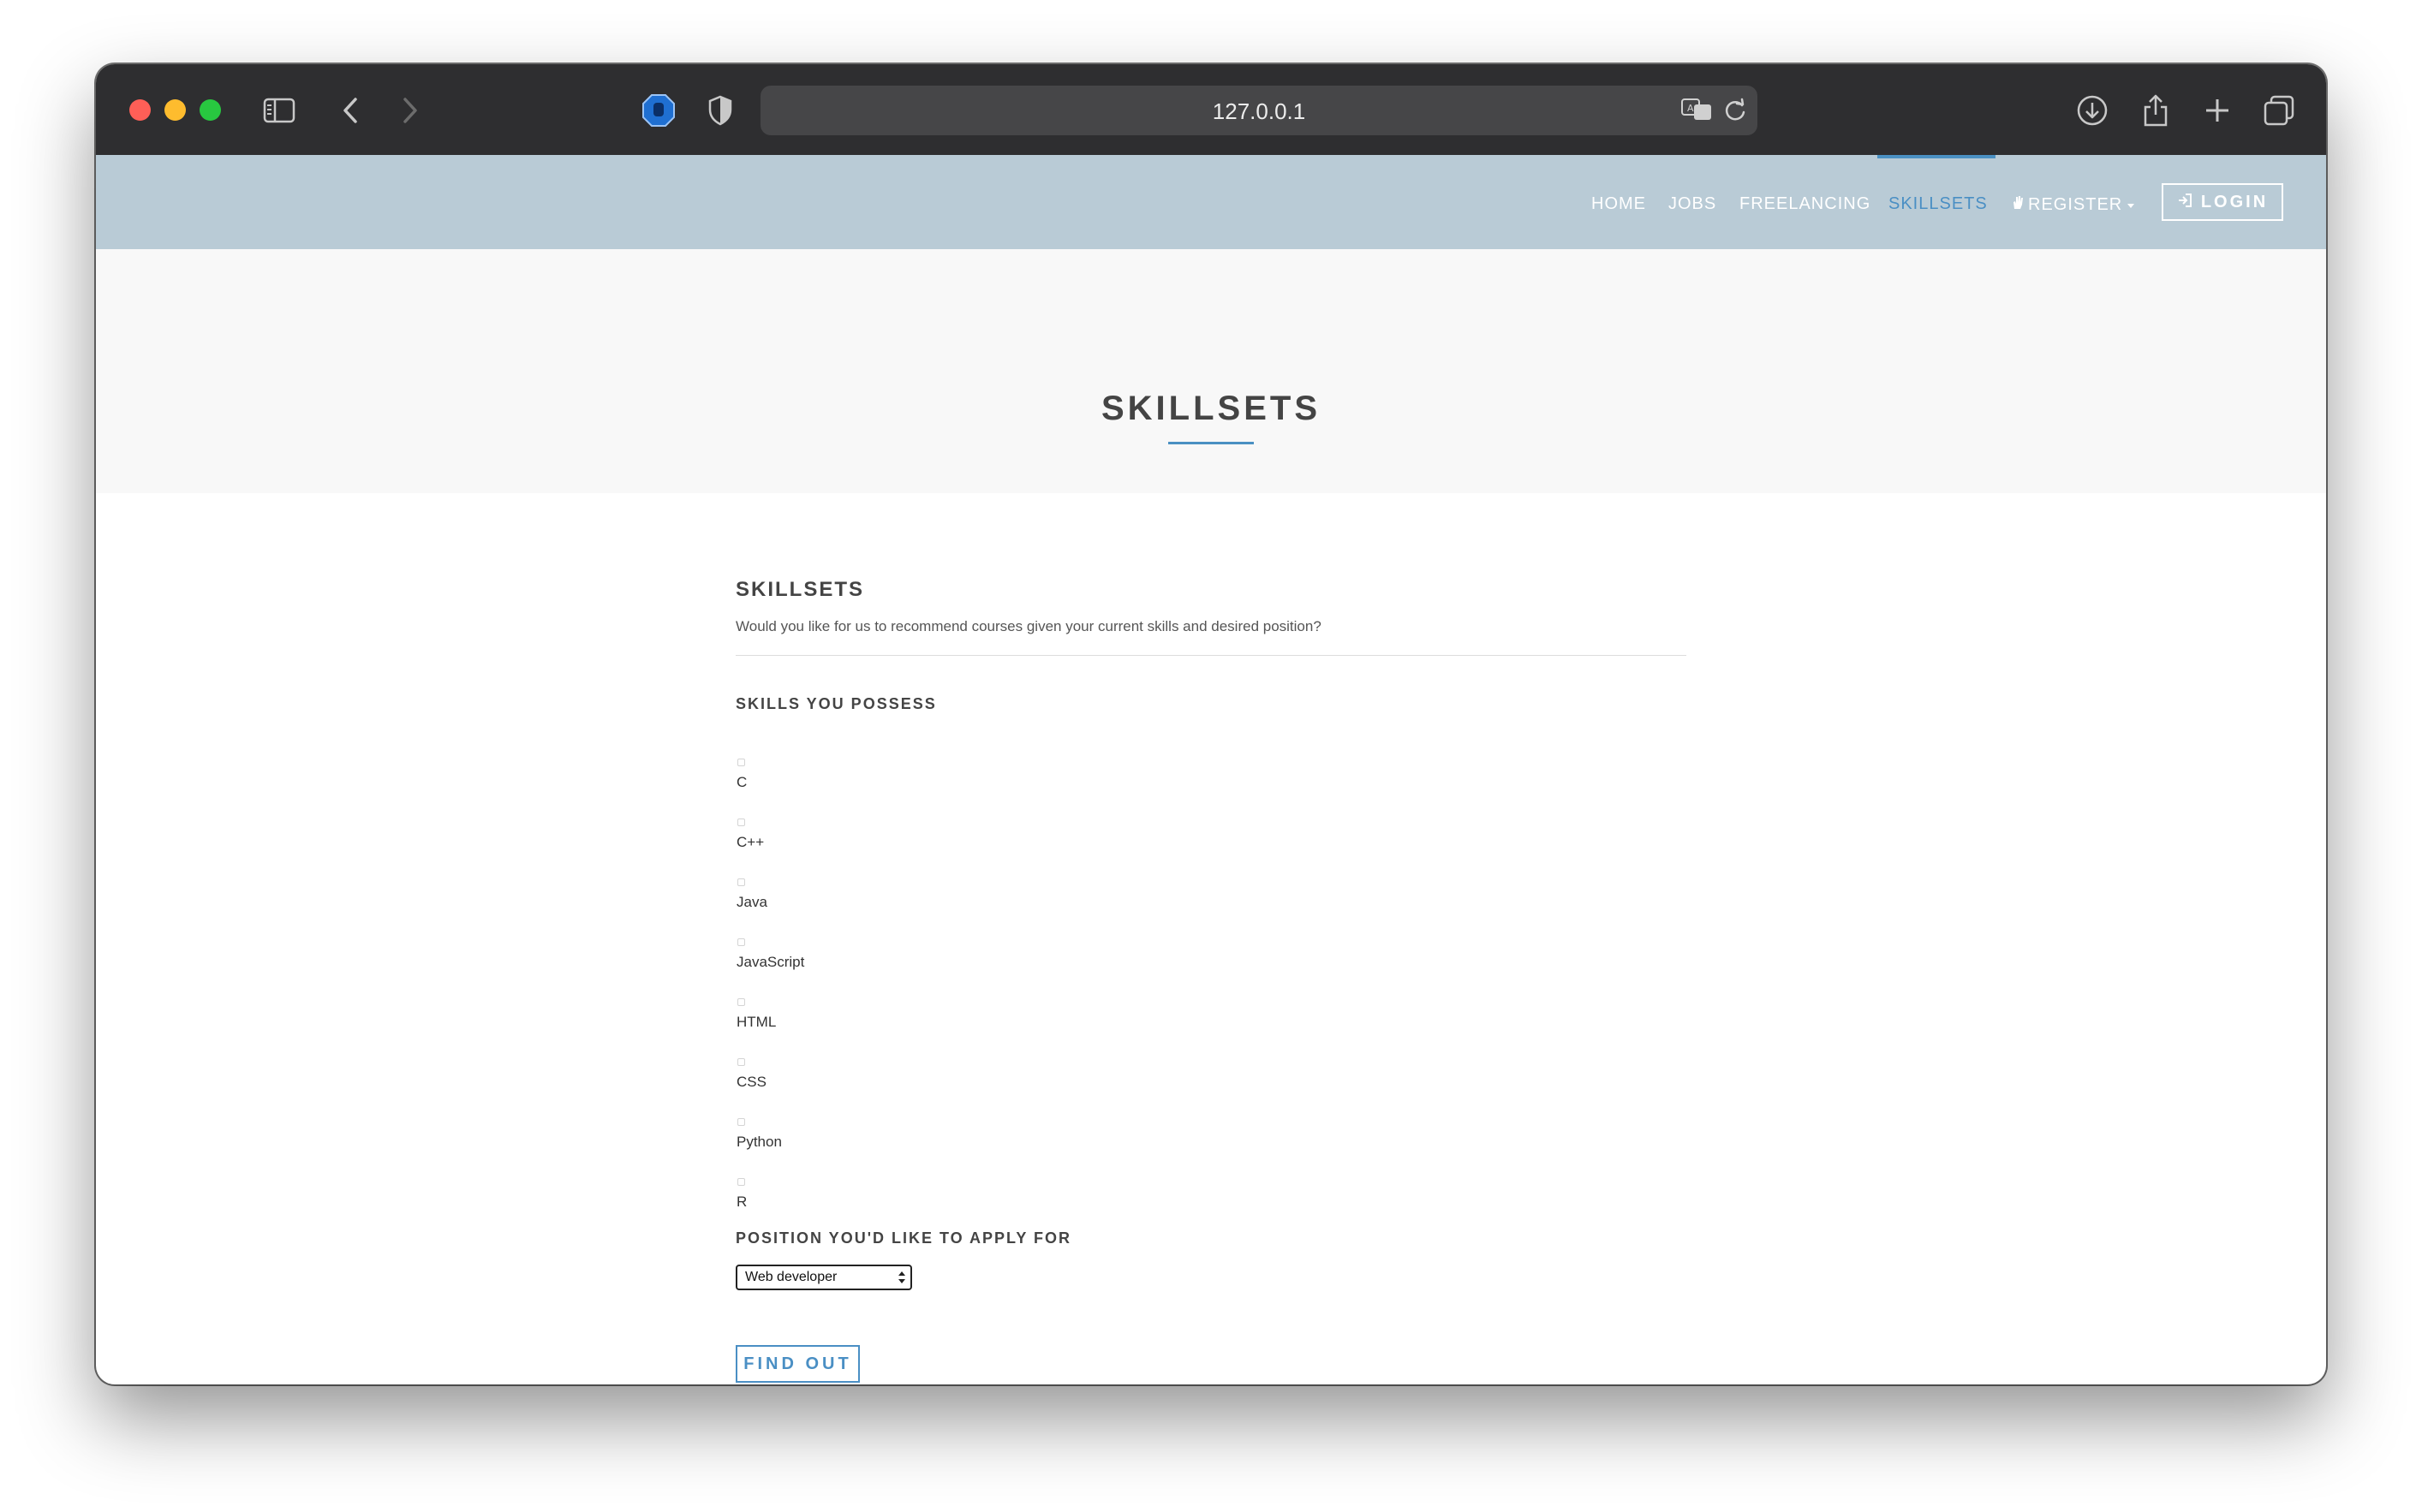 This screenshot has height=1512, width=2422. Describe the element at coordinates (410, 110) in the screenshot. I see `forward-arrow-icon` at that location.